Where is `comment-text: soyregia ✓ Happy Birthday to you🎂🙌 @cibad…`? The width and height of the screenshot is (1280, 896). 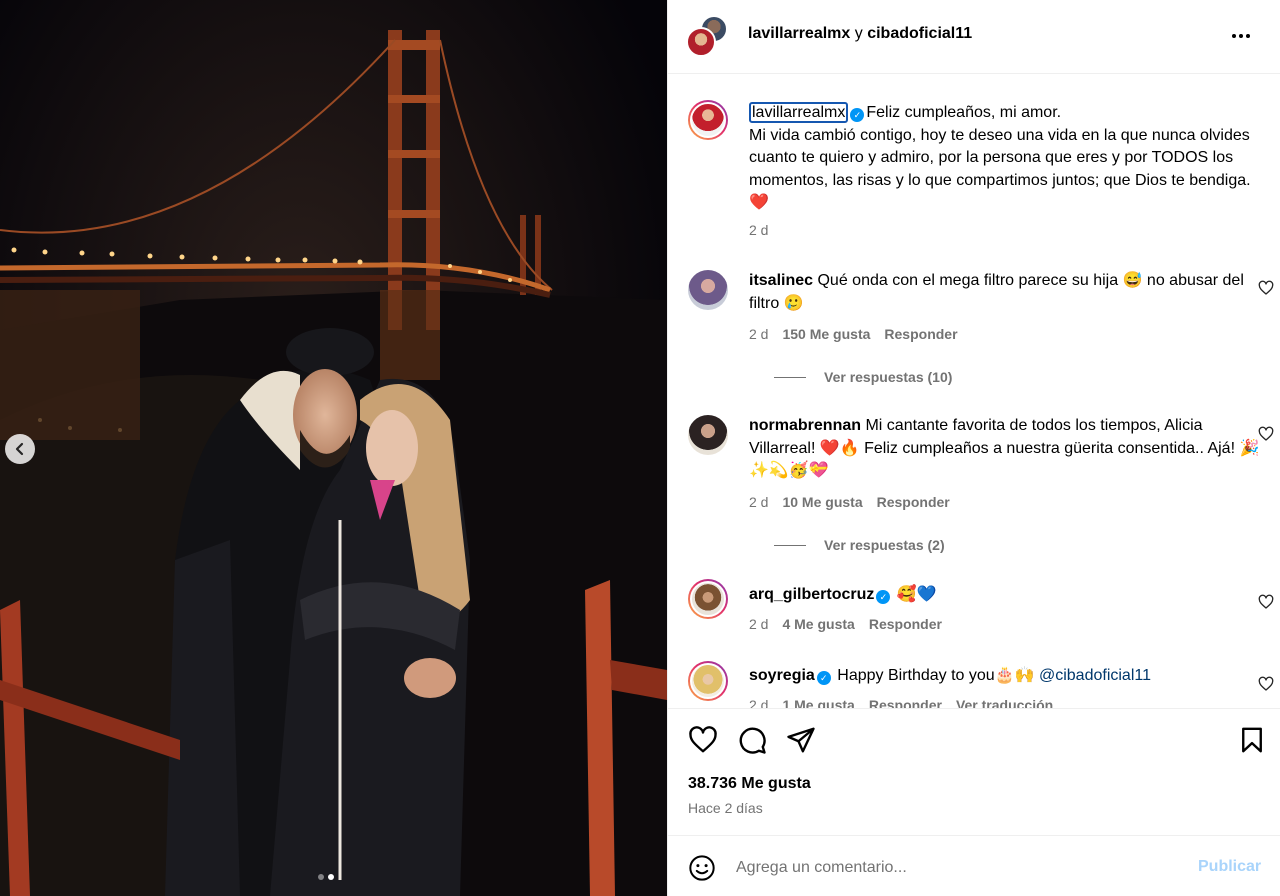 comment-text: soyregia ✓ Happy Birthday to you🎂🙌 @cibad… is located at coordinates (1005, 676).